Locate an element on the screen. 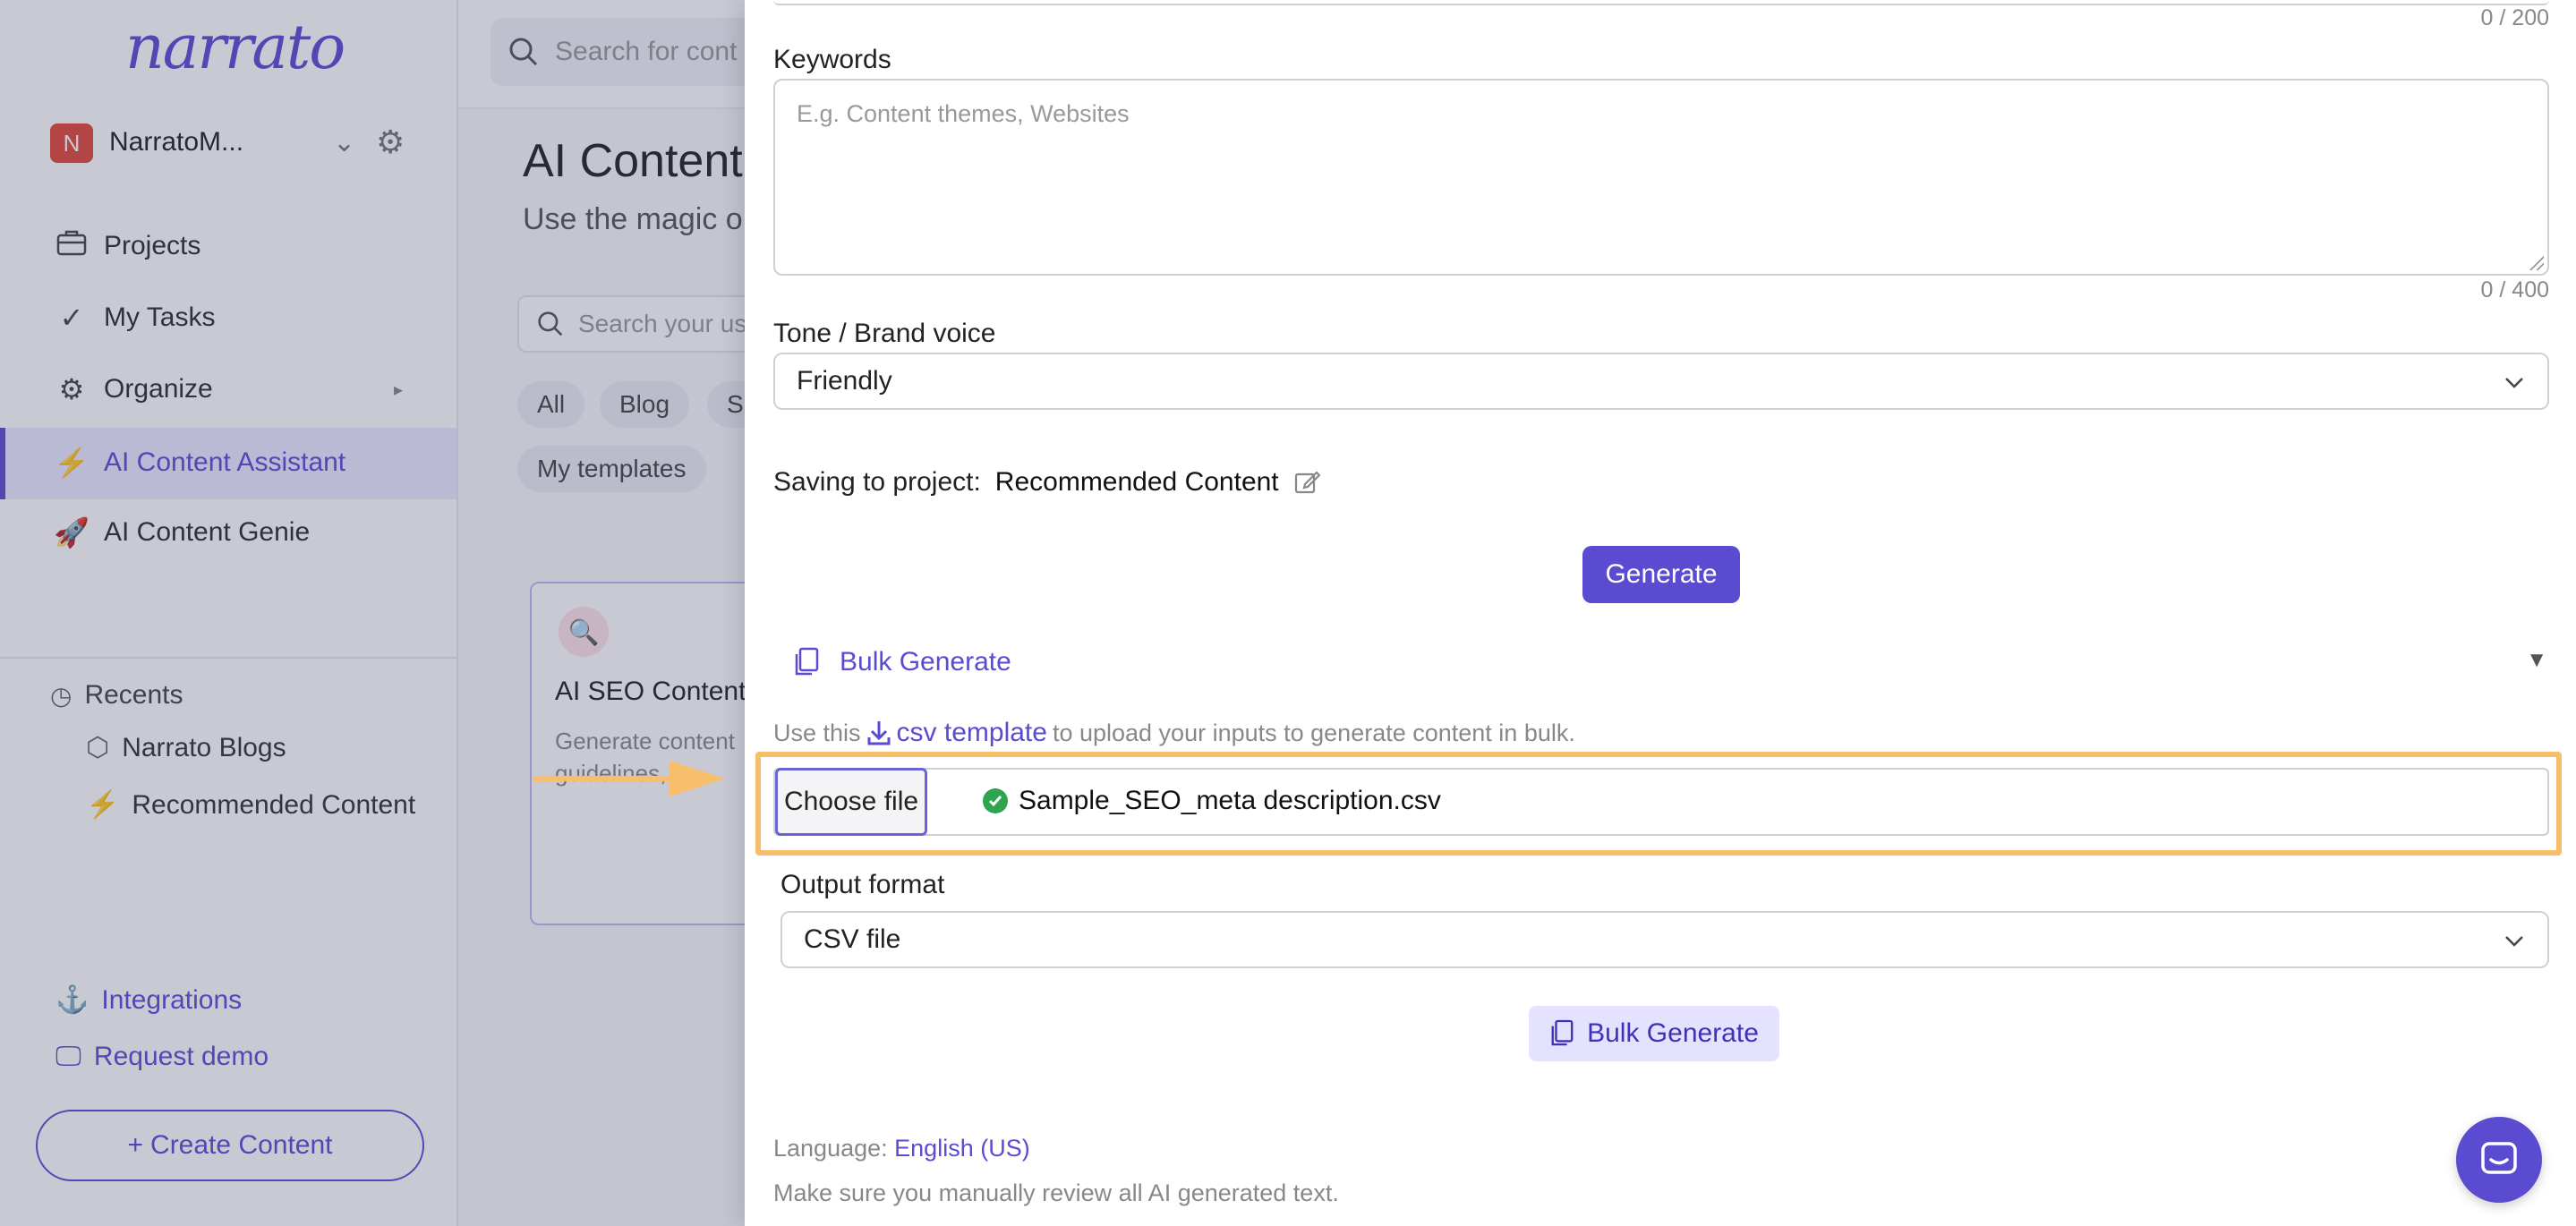 Image resolution: width=2576 pixels, height=1226 pixels. resize-handle-icon is located at coordinates (2536, 262).